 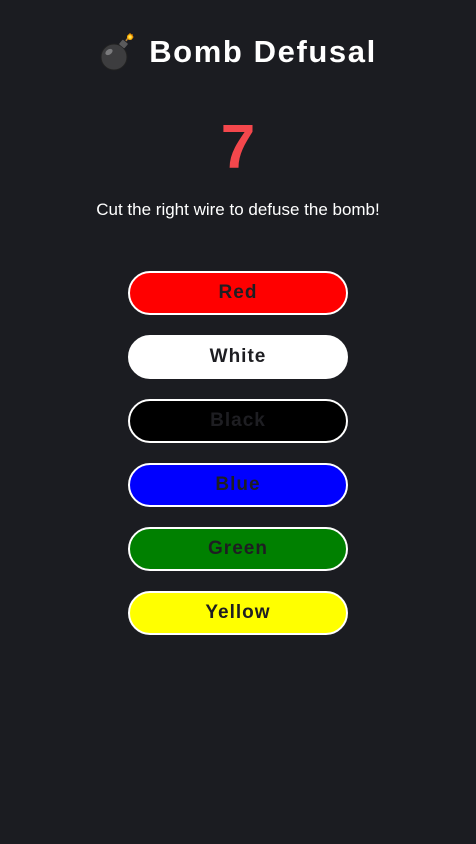 I want to click on wire-button-red: Red, so click(x=238, y=293).